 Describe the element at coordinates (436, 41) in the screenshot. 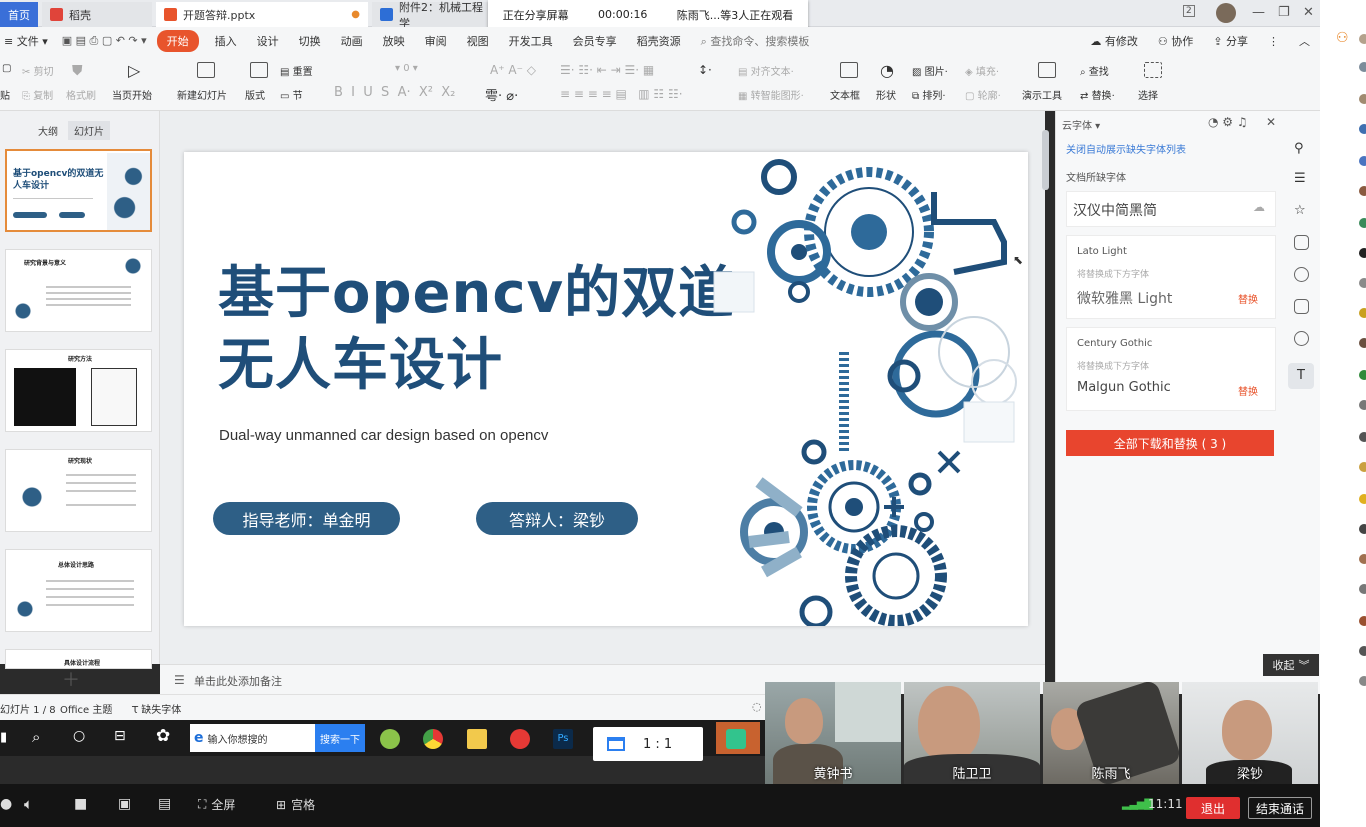

I see `menu-review: 审阅` at that location.